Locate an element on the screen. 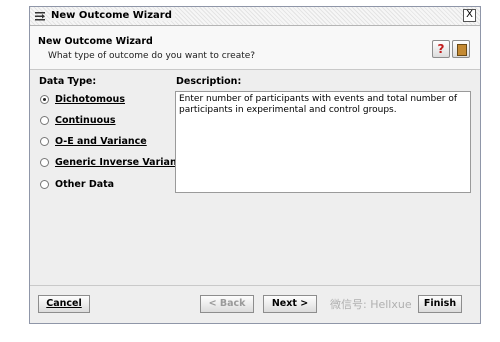 The height and width of the screenshot is (342, 500). watermark: 微信号: Hellxue is located at coordinates (371, 304).